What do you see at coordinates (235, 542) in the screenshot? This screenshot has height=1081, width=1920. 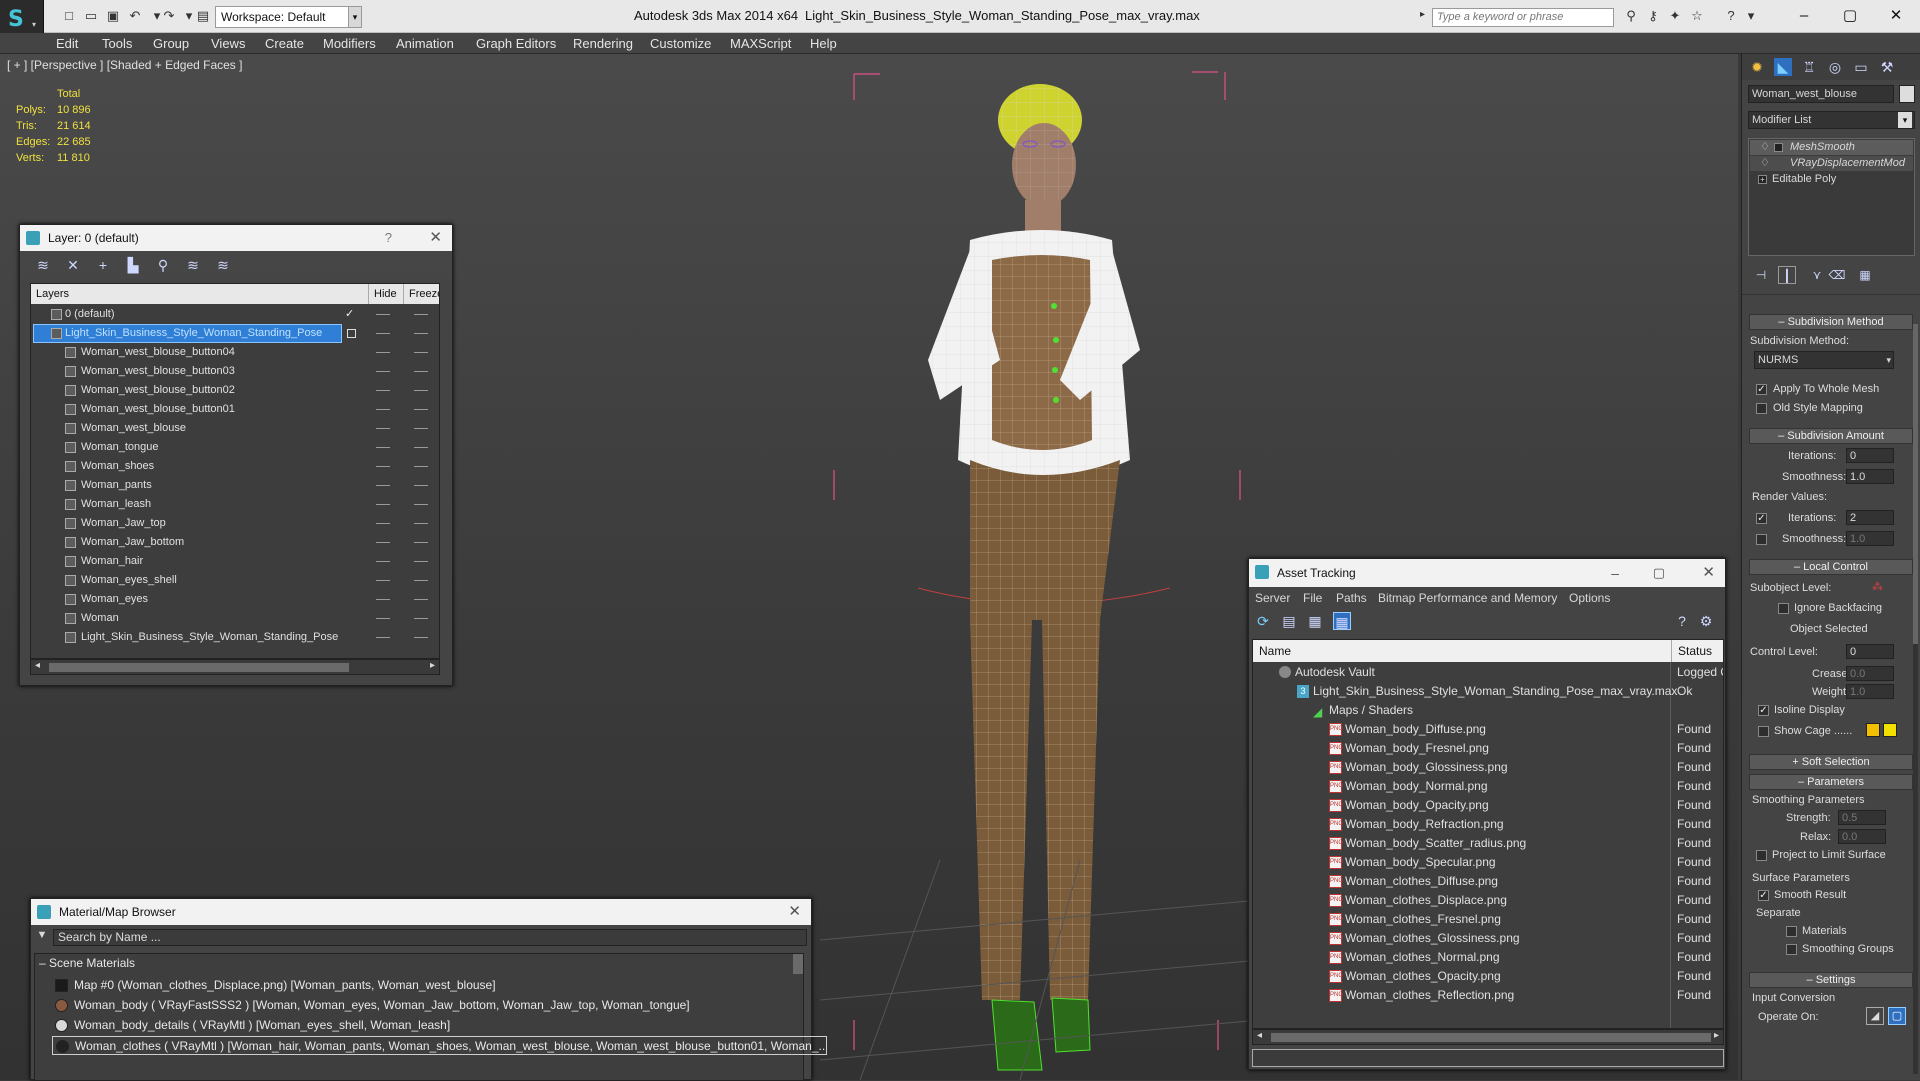 I see `layer-row: Woman_Jaw_bottom` at bounding box center [235, 542].